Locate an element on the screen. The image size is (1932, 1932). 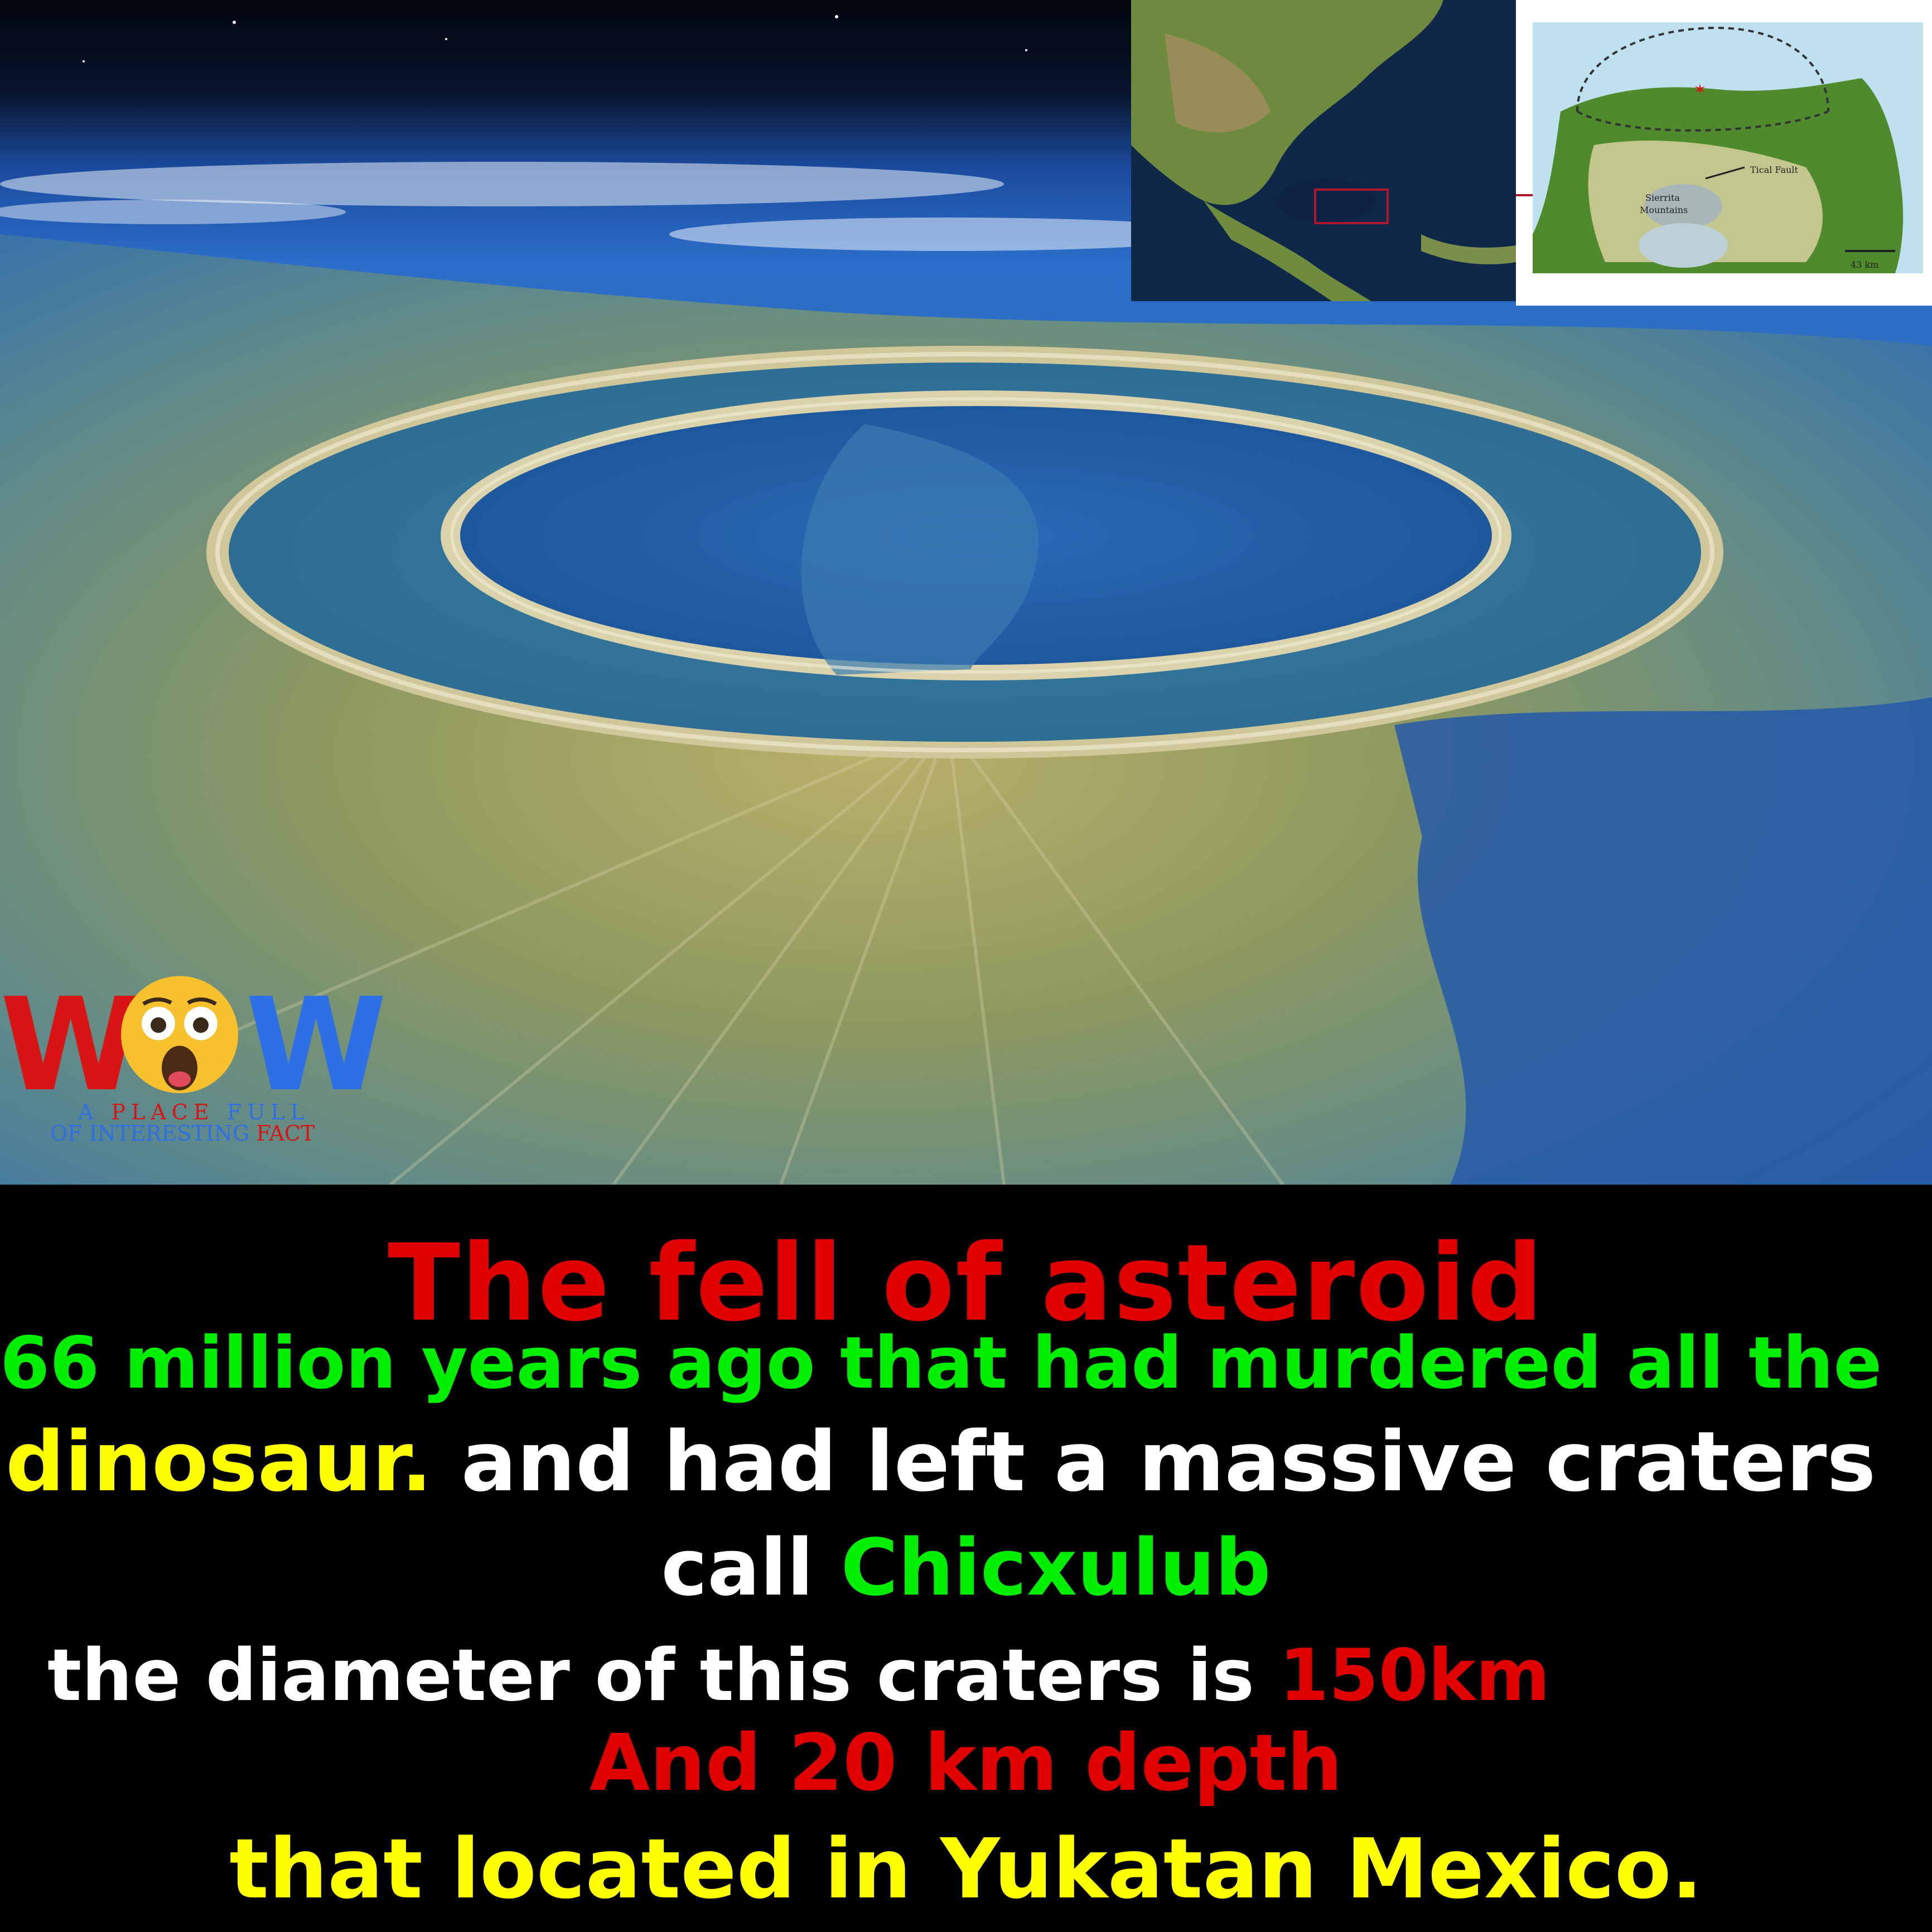
yucatan-inset-map: ✶ Tical Fault Sierrita Mountains 43 km is located at coordinates (1724, 153).